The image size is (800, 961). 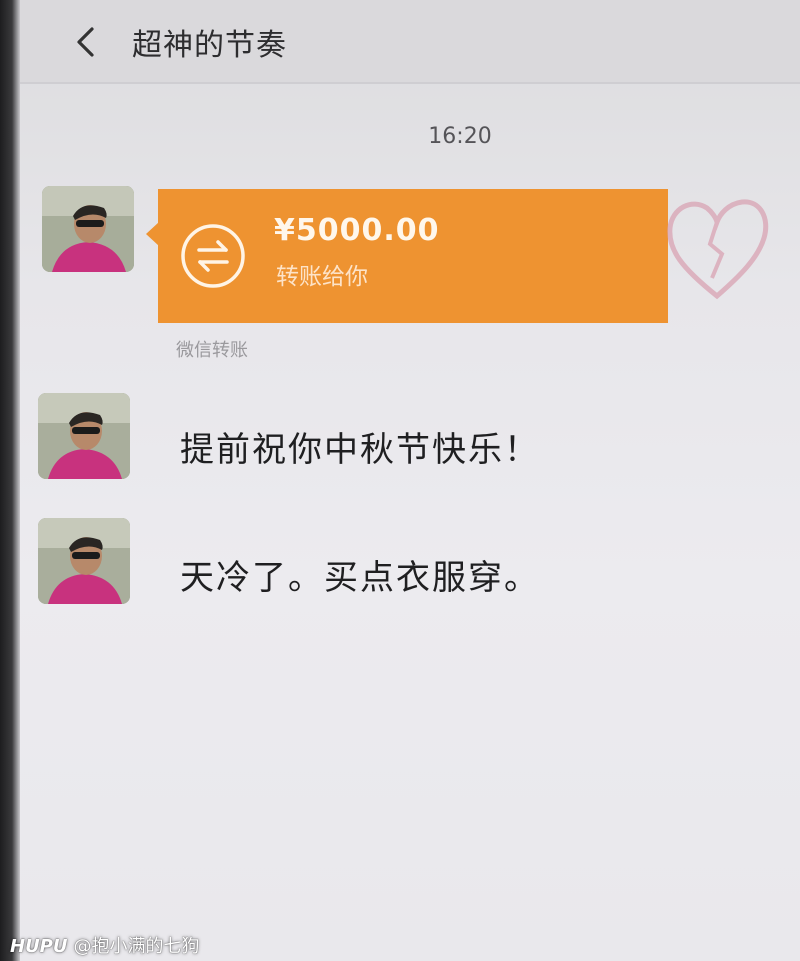 What do you see at coordinates (357, 230) in the screenshot?
I see `transfer-amount: ¥5000.00` at bounding box center [357, 230].